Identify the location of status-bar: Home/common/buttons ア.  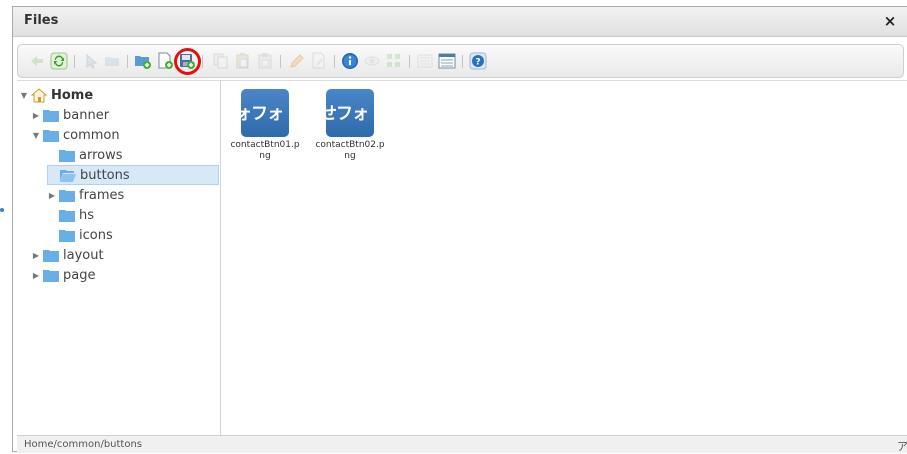
(462, 444).